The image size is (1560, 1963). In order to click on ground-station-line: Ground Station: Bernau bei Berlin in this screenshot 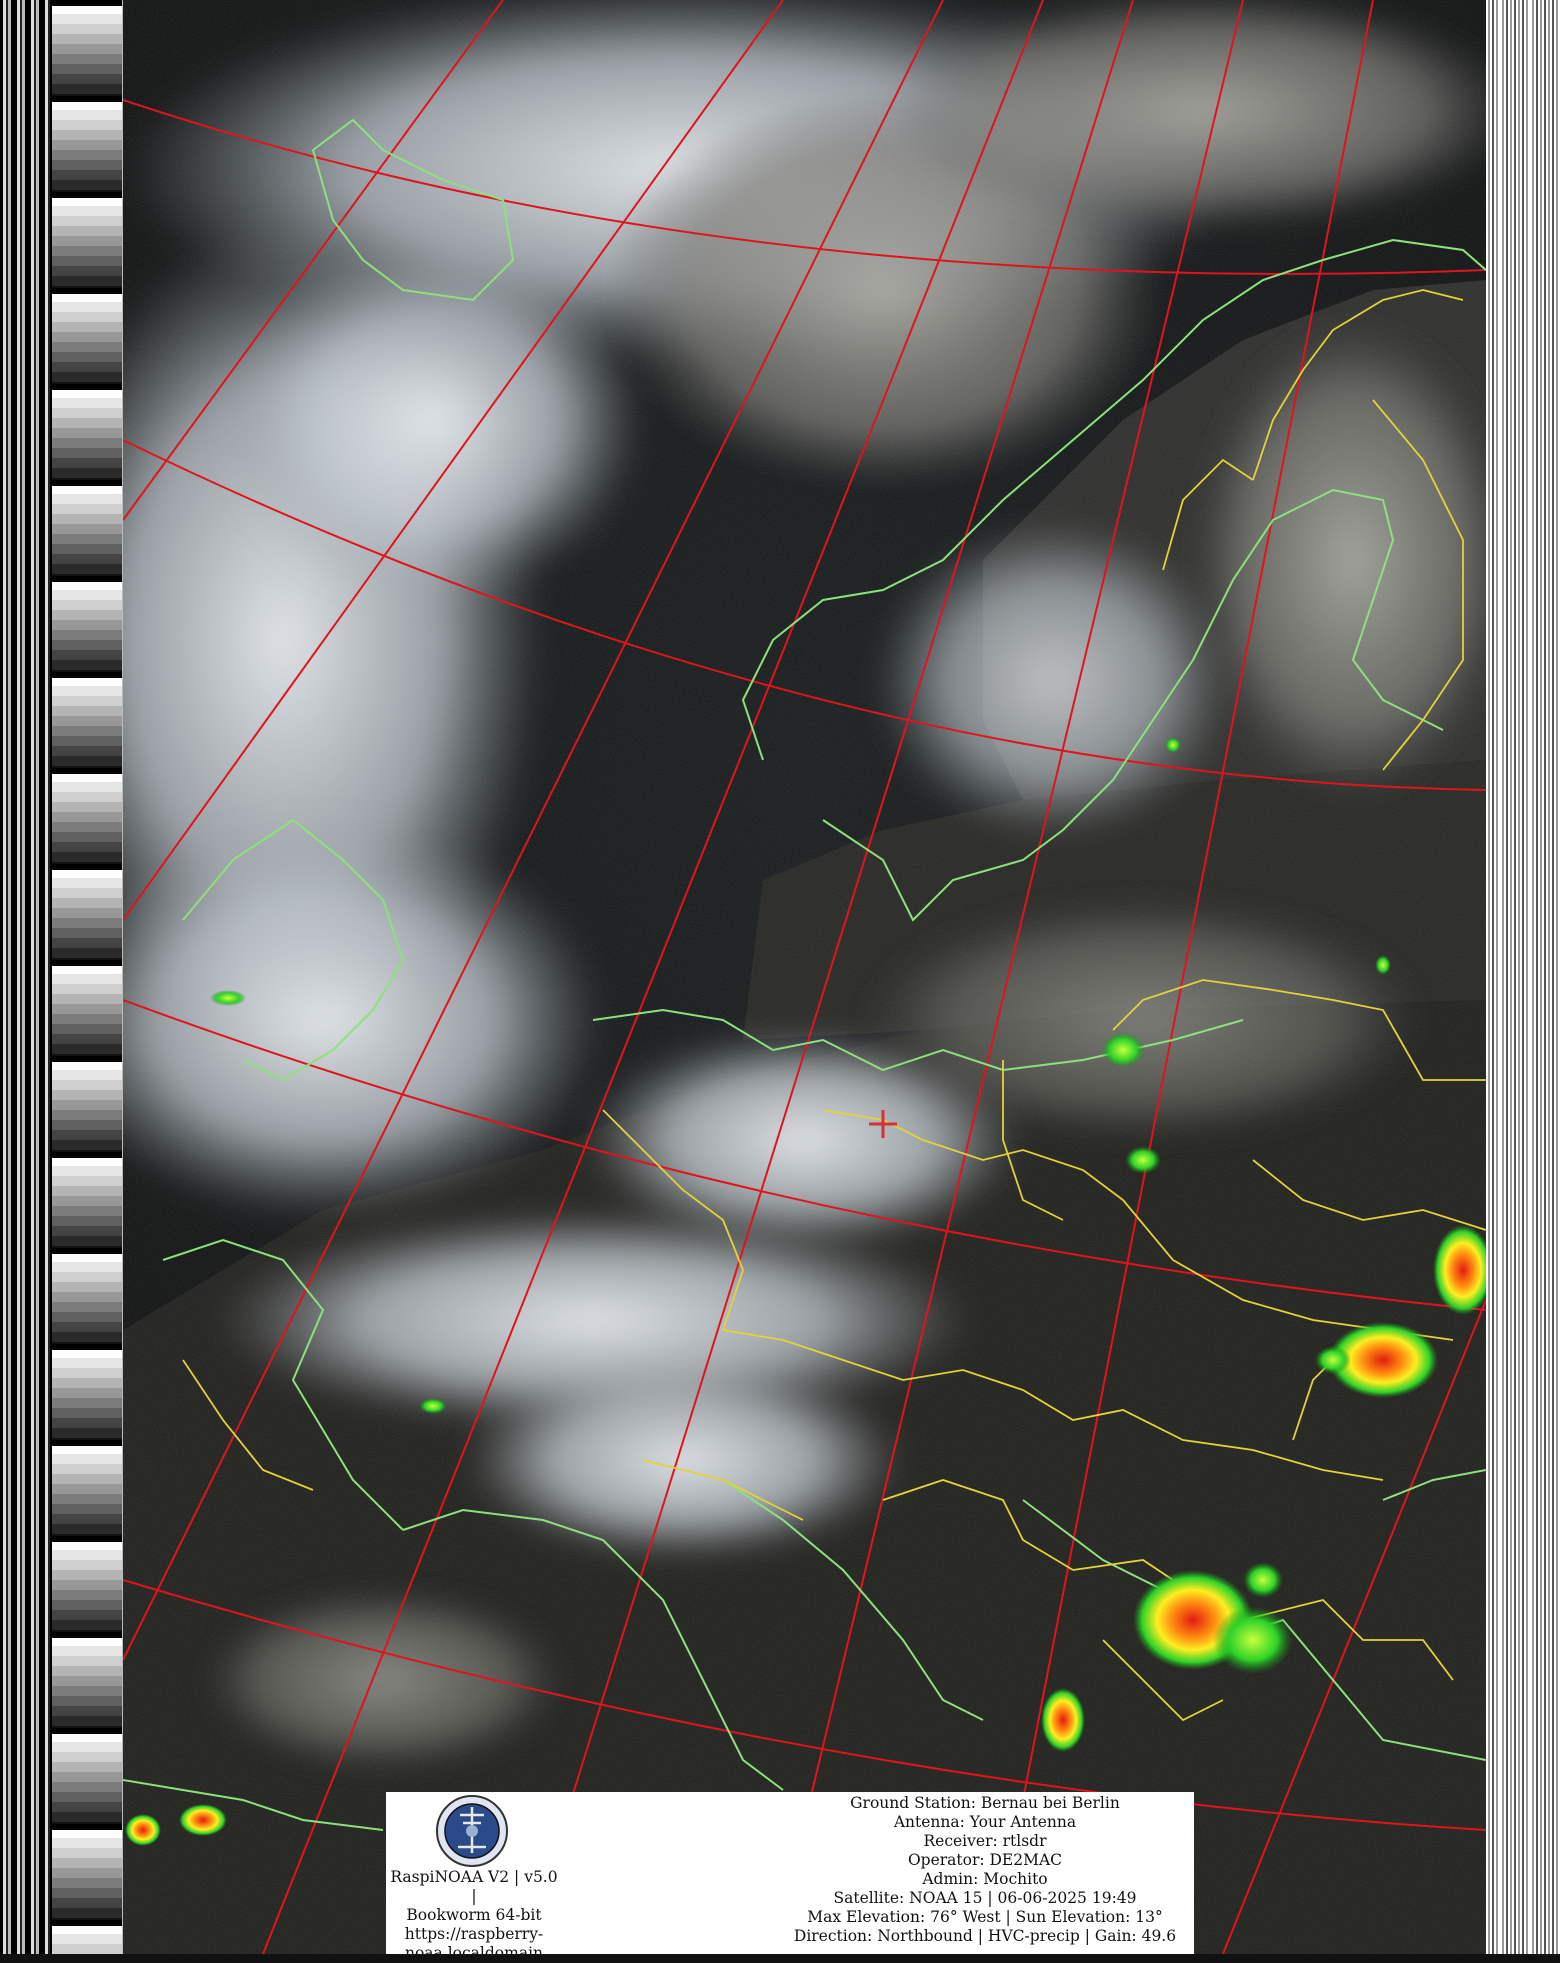, I will do `click(985, 1803)`.